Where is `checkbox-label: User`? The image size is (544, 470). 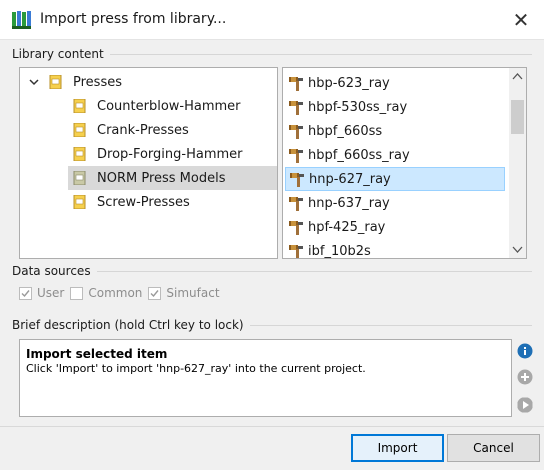
checkbox-label: User is located at coordinates (51, 293).